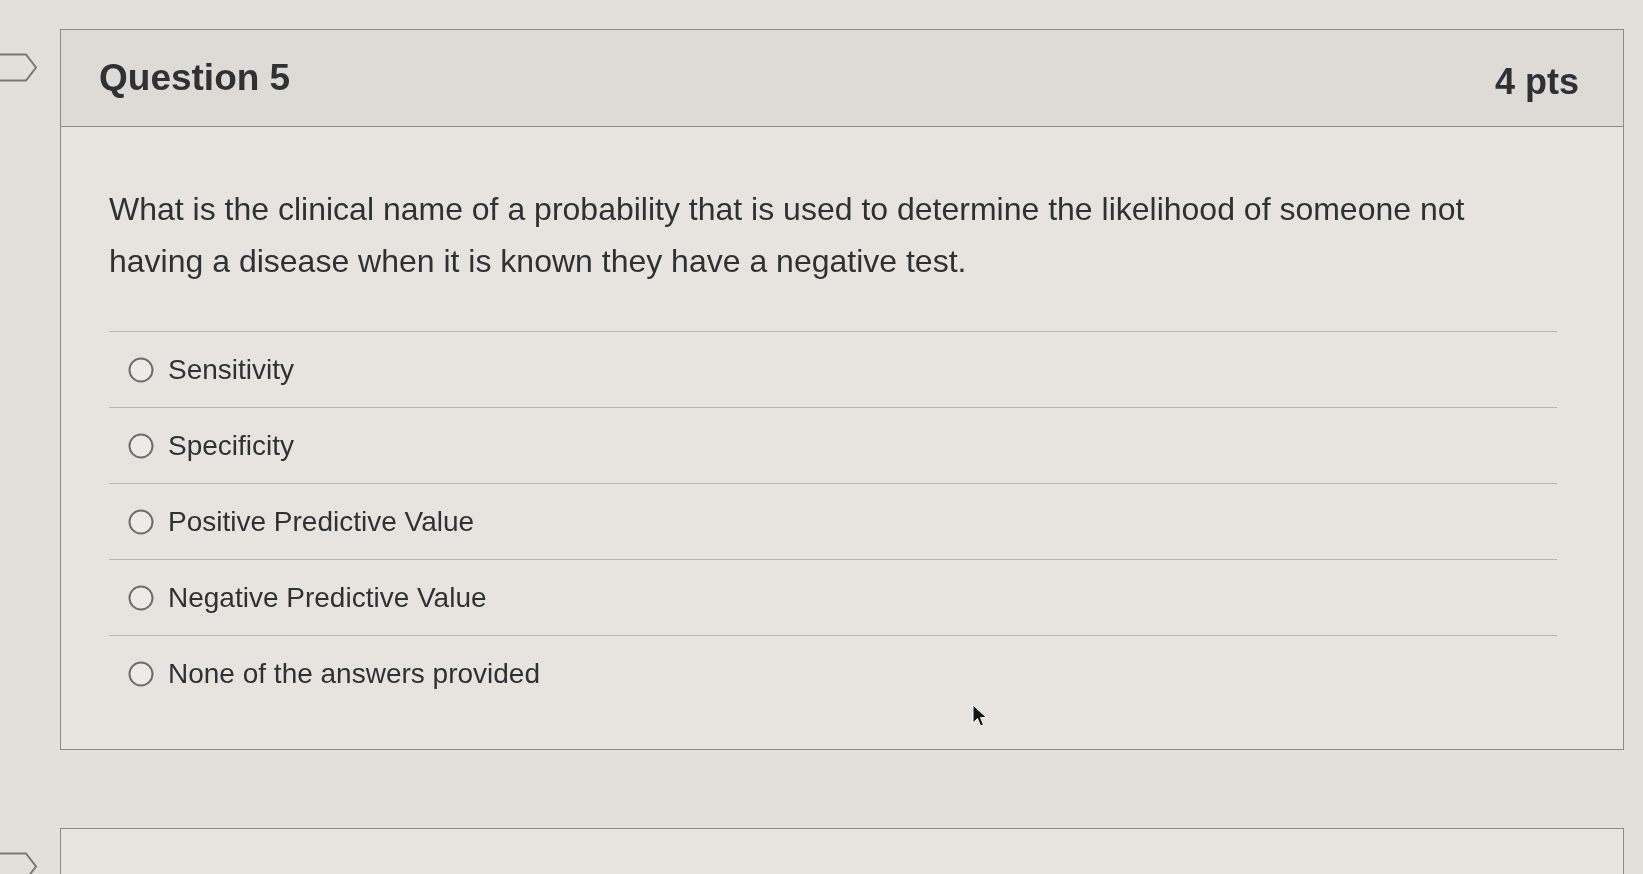 The height and width of the screenshot is (874, 1643). What do you see at coordinates (833, 673) in the screenshot?
I see `answer-option: None of the answers provided` at bounding box center [833, 673].